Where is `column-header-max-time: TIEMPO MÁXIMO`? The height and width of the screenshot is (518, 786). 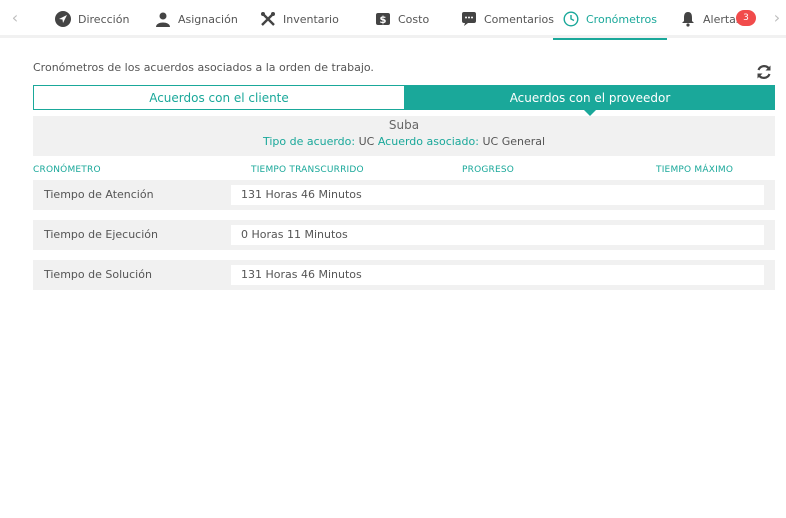
column-header-max-time: TIEMPO MÁXIMO is located at coordinates (695, 170).